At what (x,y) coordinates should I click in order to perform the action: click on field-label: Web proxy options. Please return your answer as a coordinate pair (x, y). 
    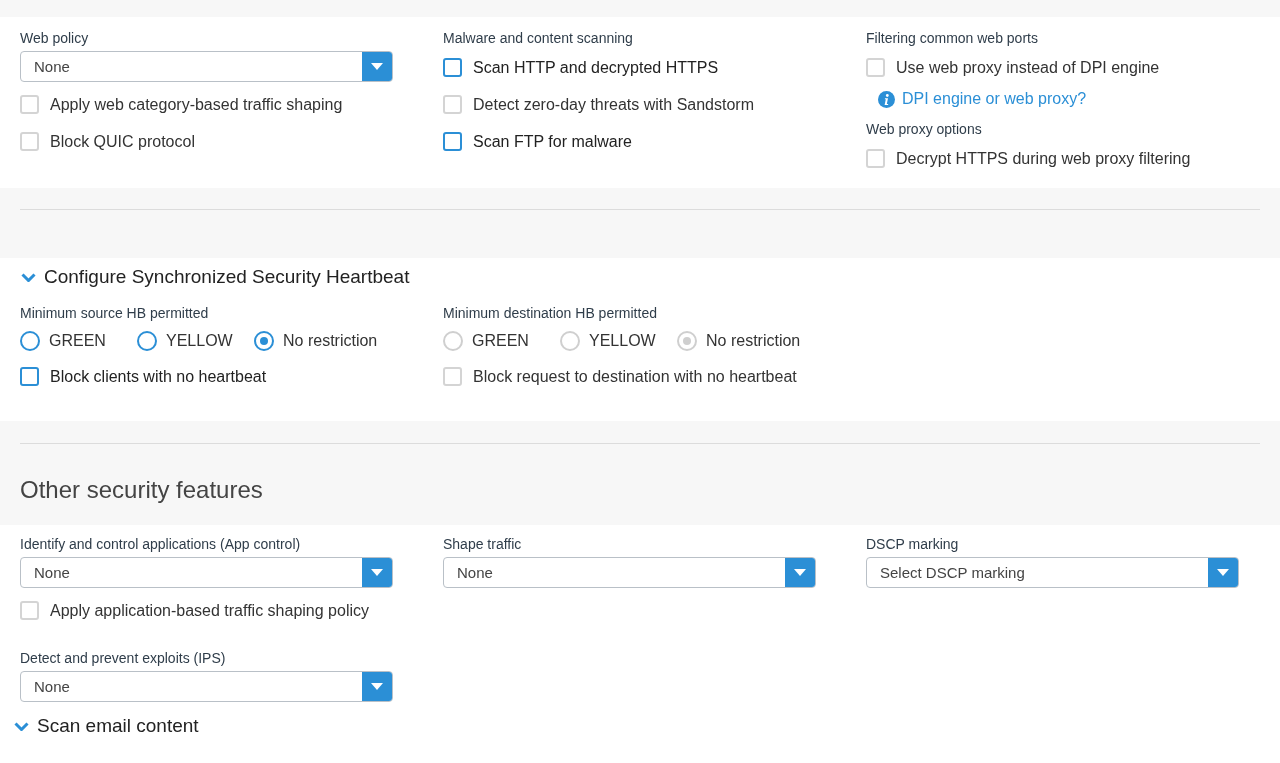
    Looking at the image, I should click on (924, 129).